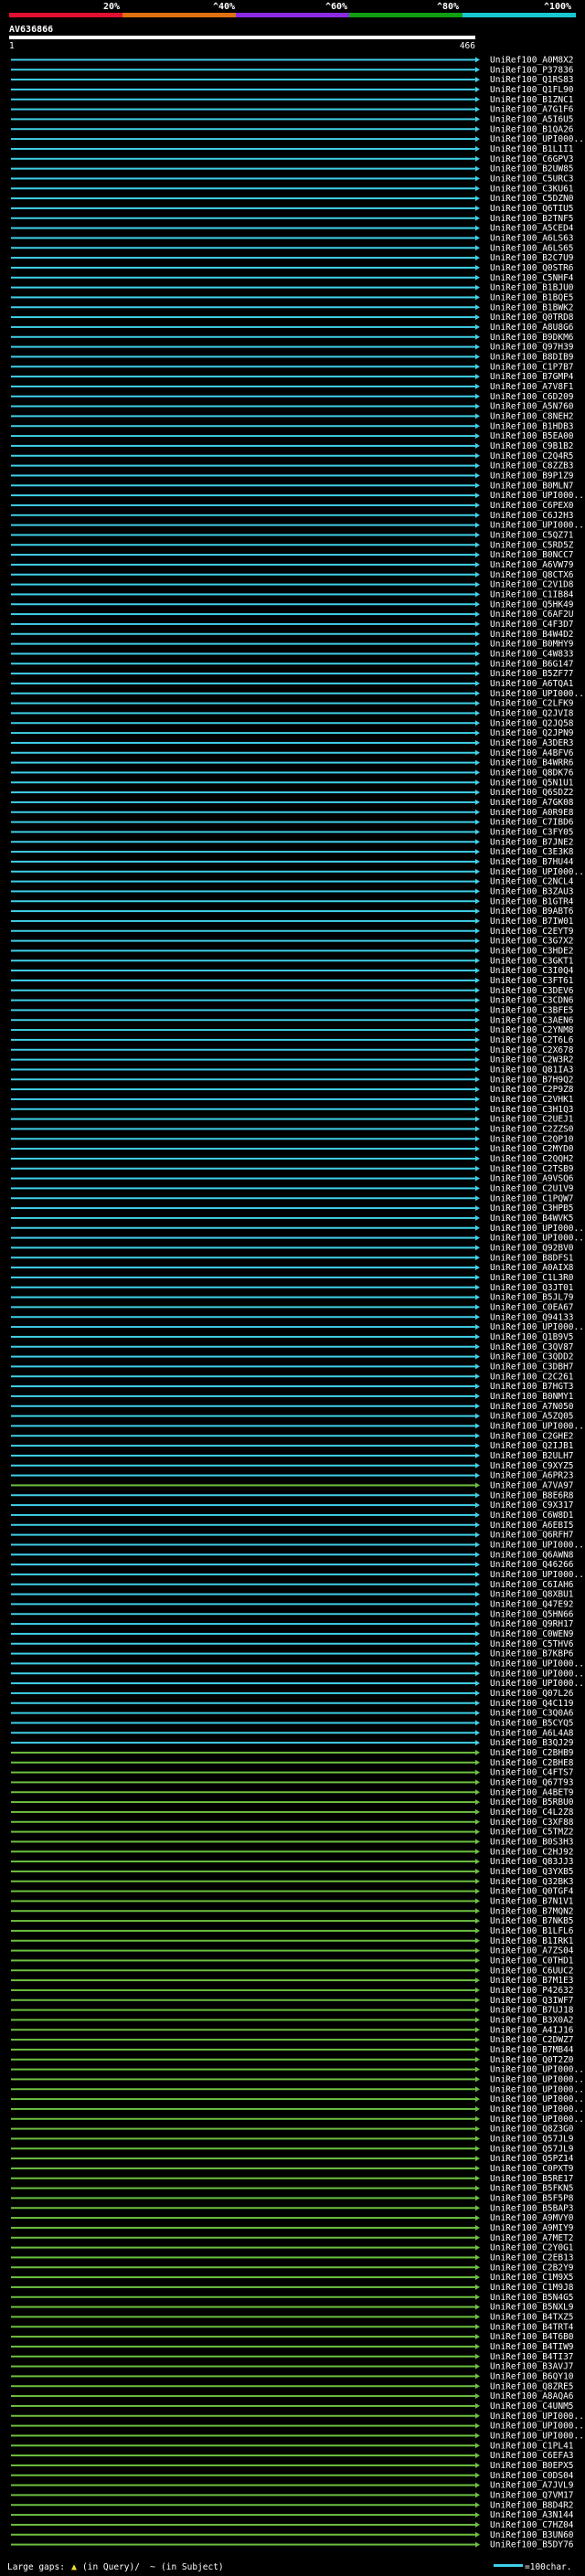 The height and width of the screenshot is (2576, 585). Describe the element at coordinates (532, 2159) in the screenshot. I see `hit-label: UniRef100_Q5PZ14` at that location.